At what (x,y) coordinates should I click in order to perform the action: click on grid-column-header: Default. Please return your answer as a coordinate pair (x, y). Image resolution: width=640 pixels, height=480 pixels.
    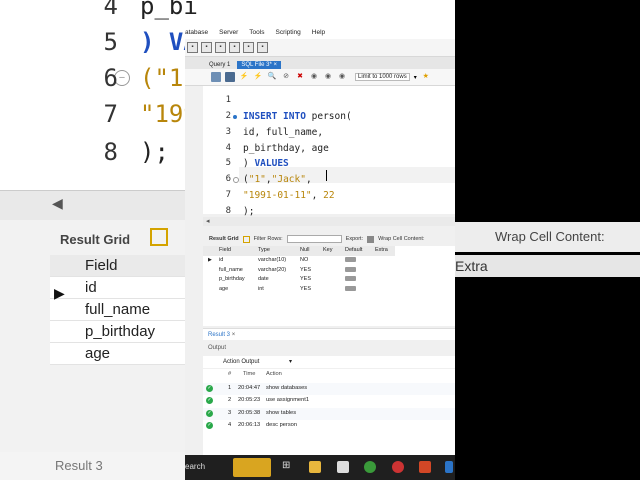
    Looking at the image, I should click on (353, 250).